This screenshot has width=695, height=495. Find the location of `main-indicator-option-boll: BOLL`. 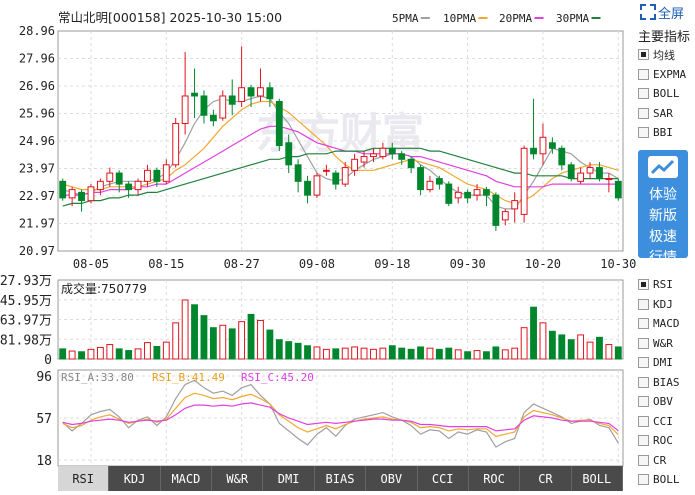

main-indicator-option-boll: BOLL is located at coordinates (666, 94).